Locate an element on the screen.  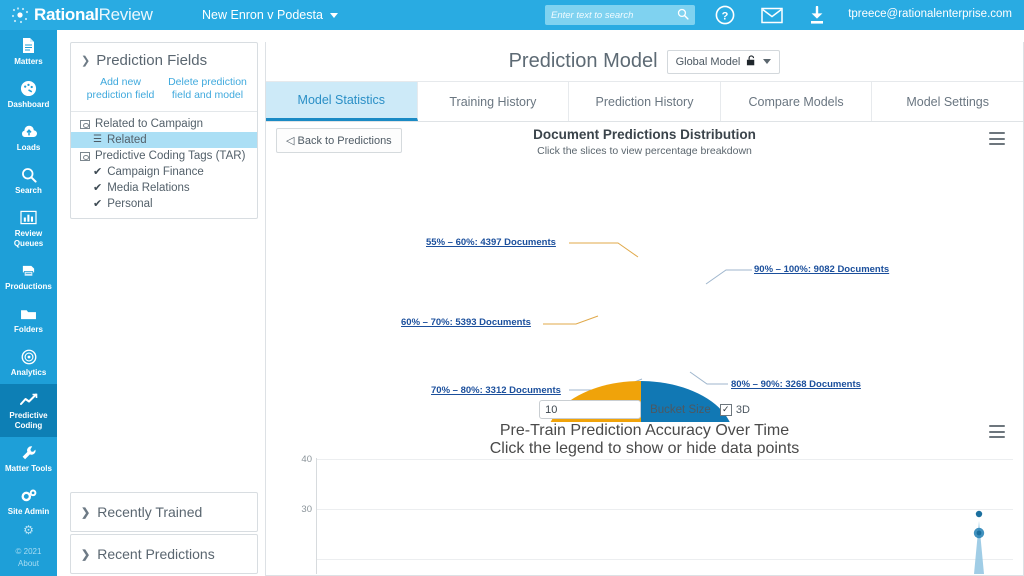
tab-label: Compare Models is located at coordinates (796, 101).